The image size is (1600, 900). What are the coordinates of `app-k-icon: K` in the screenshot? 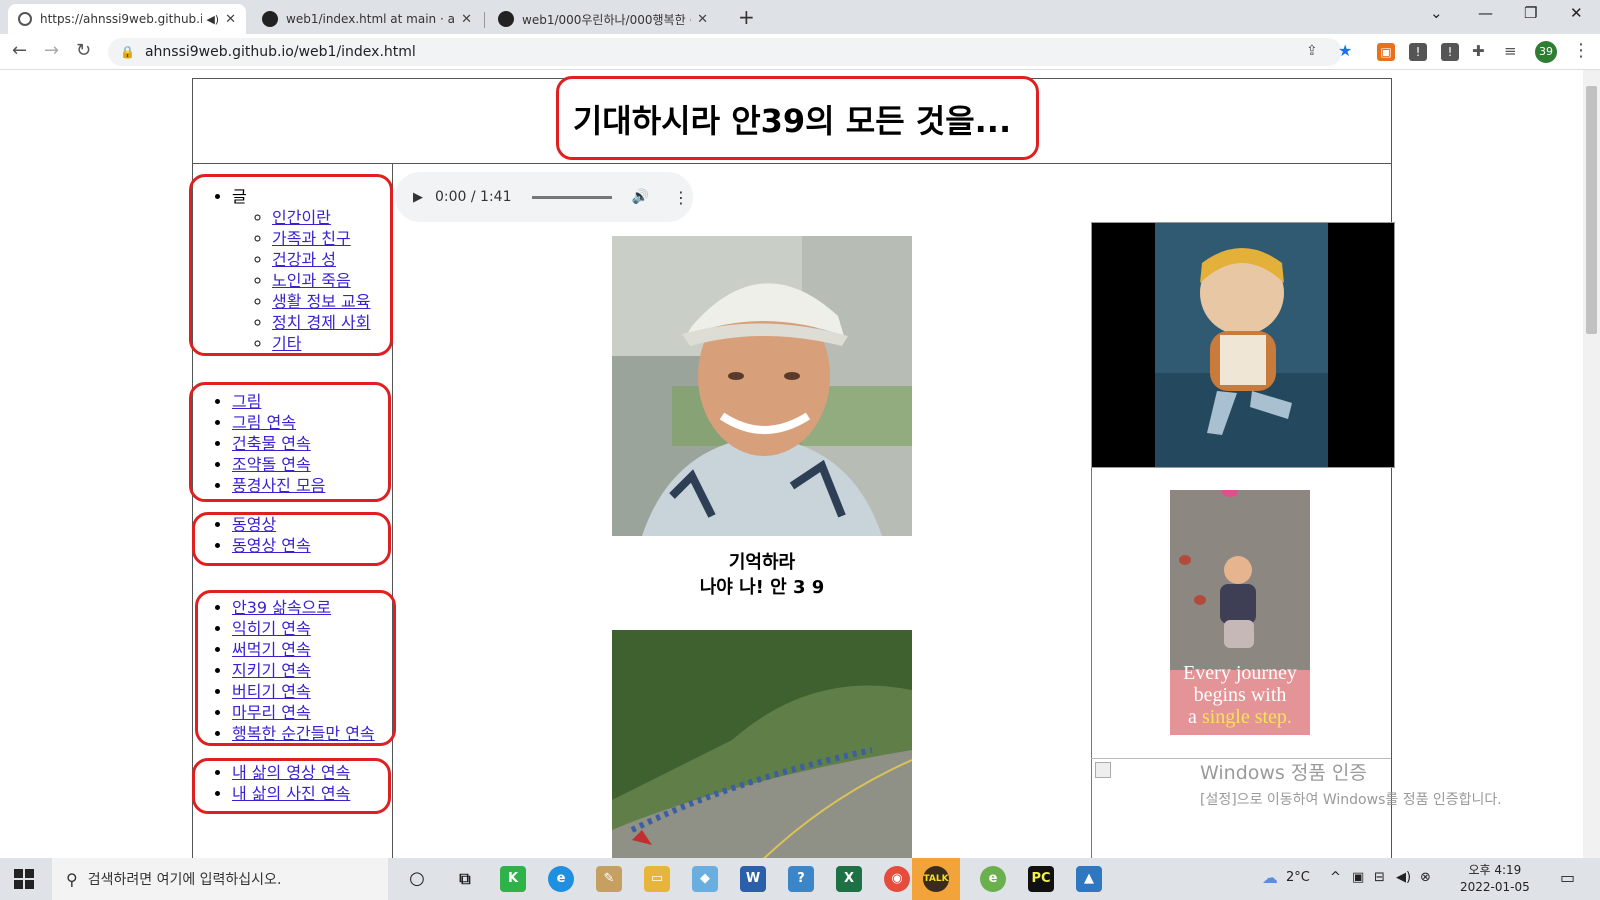 It's located at (513, 879).